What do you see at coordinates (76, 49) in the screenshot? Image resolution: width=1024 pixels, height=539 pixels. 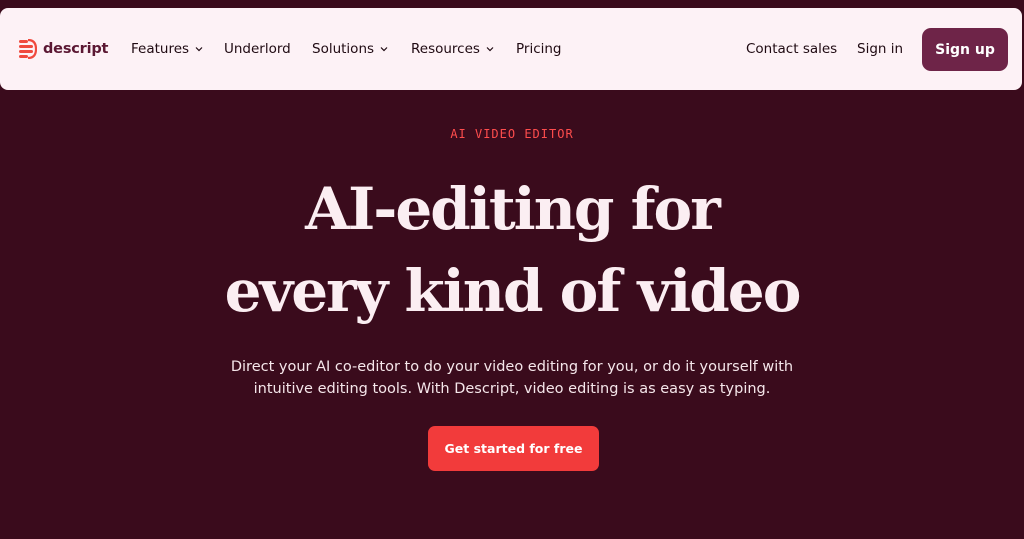 I see `brand-name: descript` at bounding box center [76, 49].